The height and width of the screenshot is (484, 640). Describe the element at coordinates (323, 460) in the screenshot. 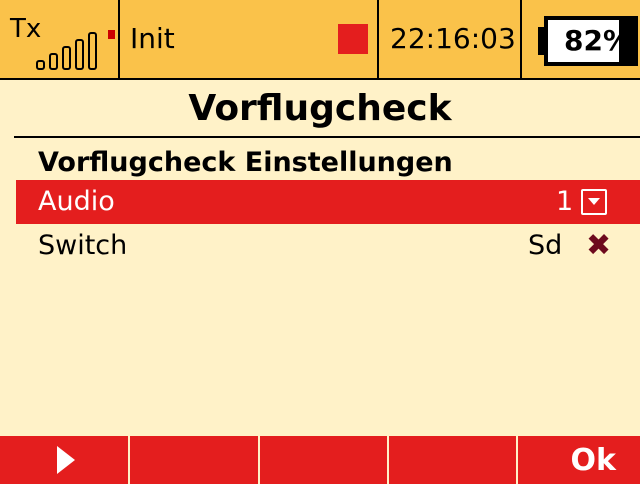

I see `softkey-3-button` at that location.